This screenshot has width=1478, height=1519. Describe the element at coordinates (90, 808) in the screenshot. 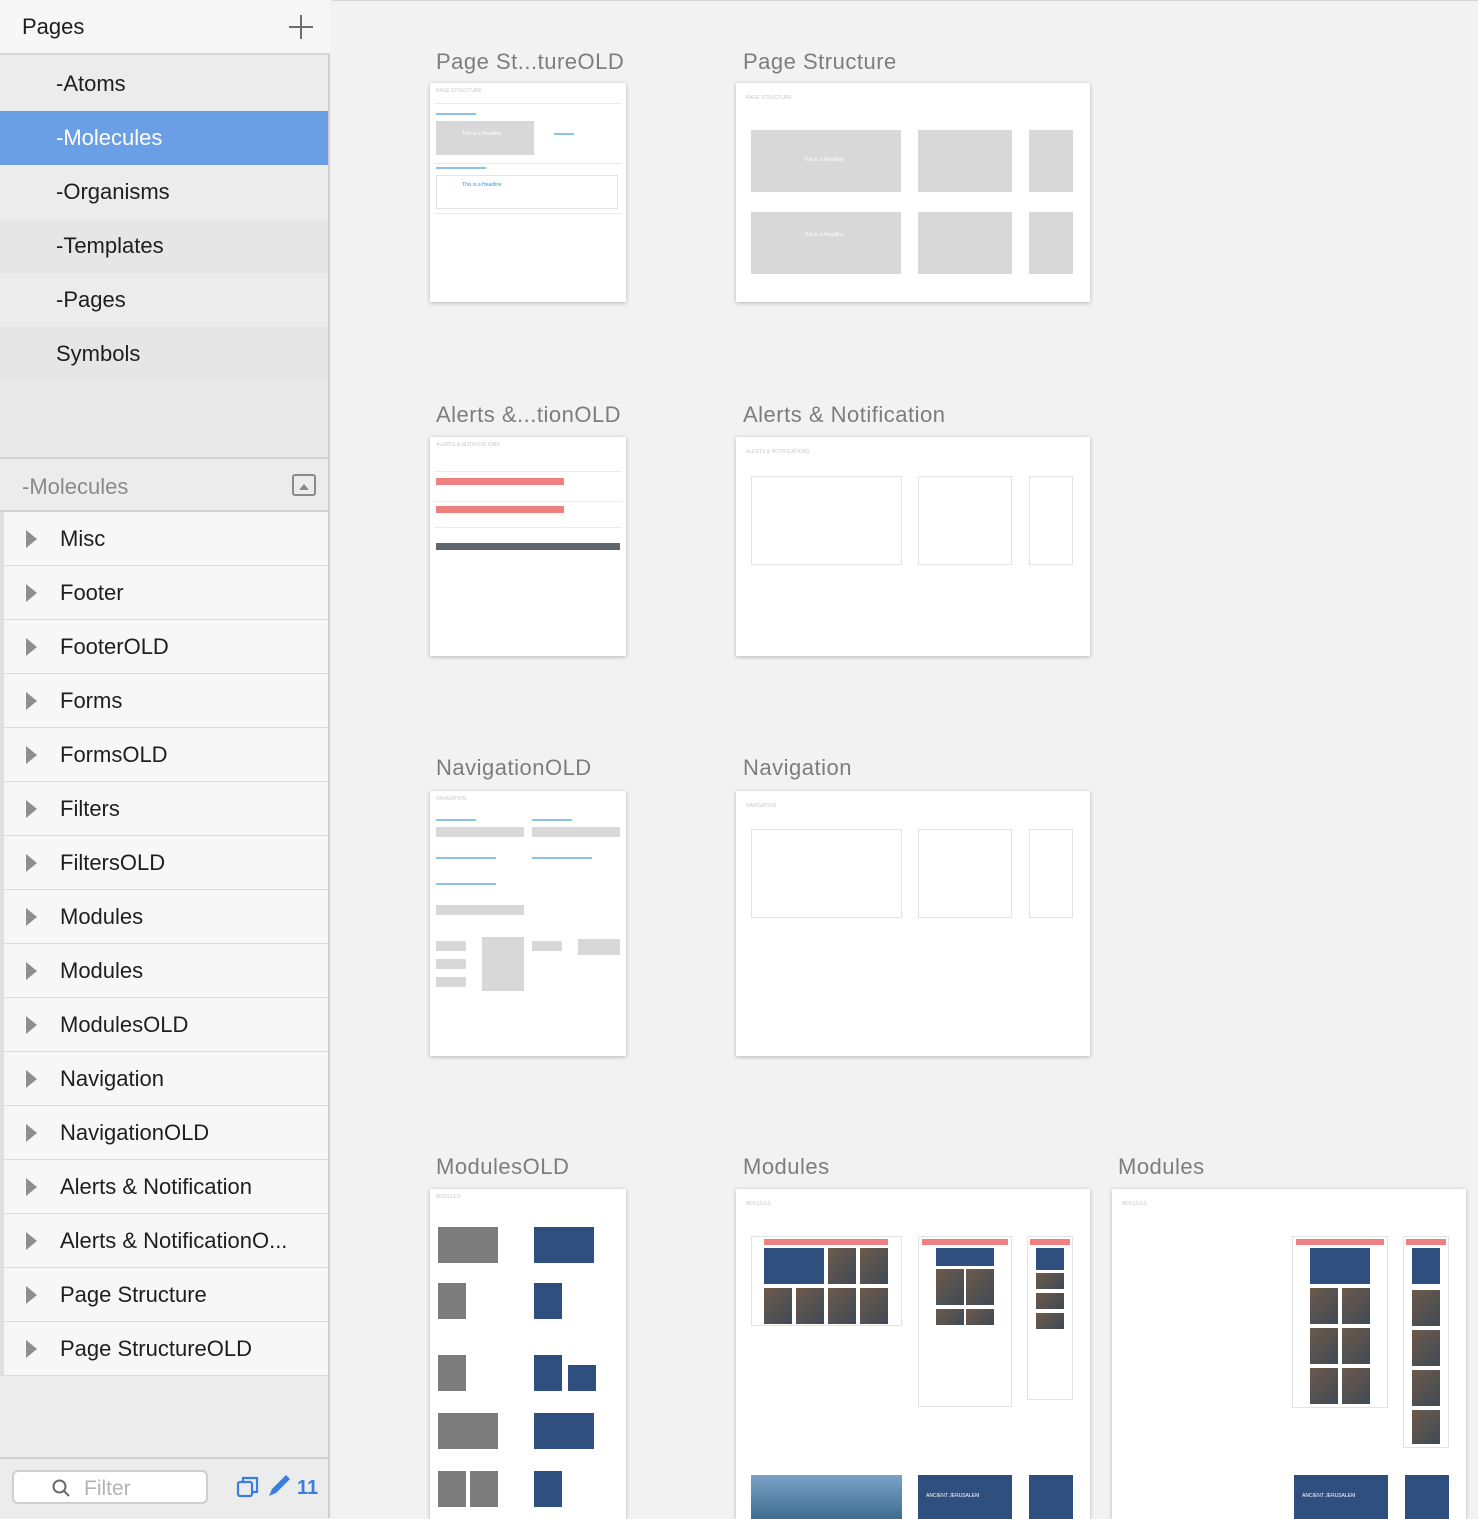

I see `layer-item-label: Filters` at that location.